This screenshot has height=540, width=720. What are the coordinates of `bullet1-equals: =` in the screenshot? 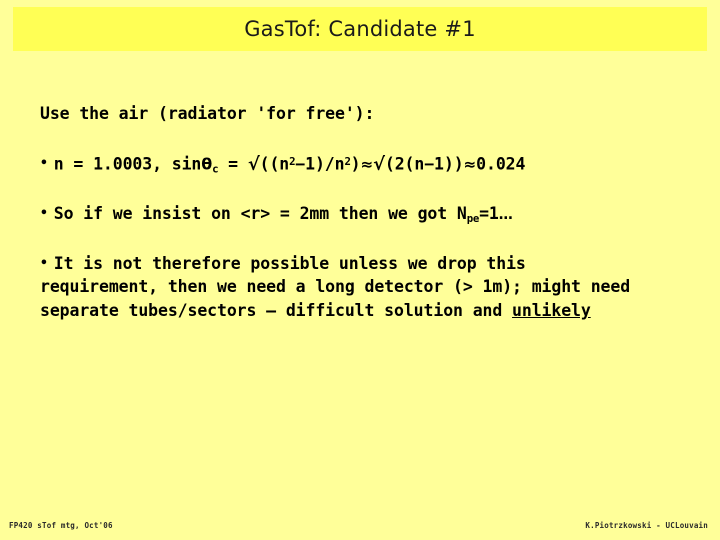 It's located at (233, 164).